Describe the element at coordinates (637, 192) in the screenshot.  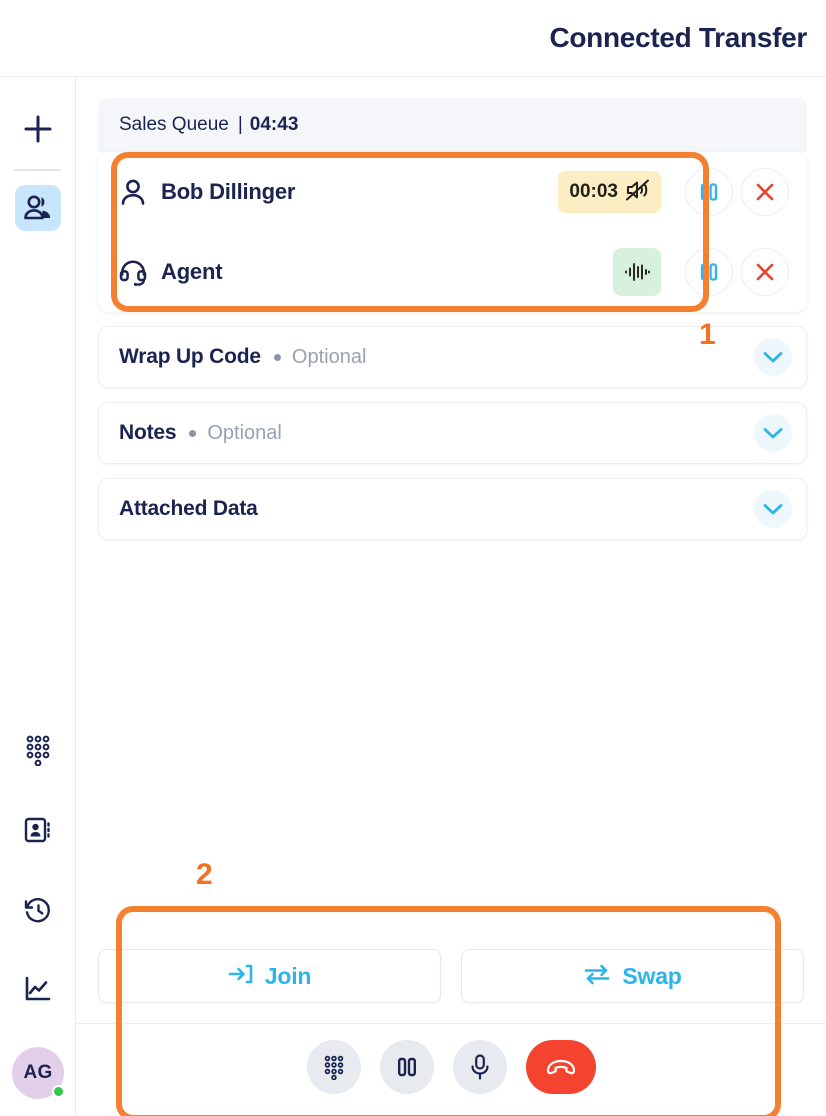
I see `speaker-muted-icon` at that location.